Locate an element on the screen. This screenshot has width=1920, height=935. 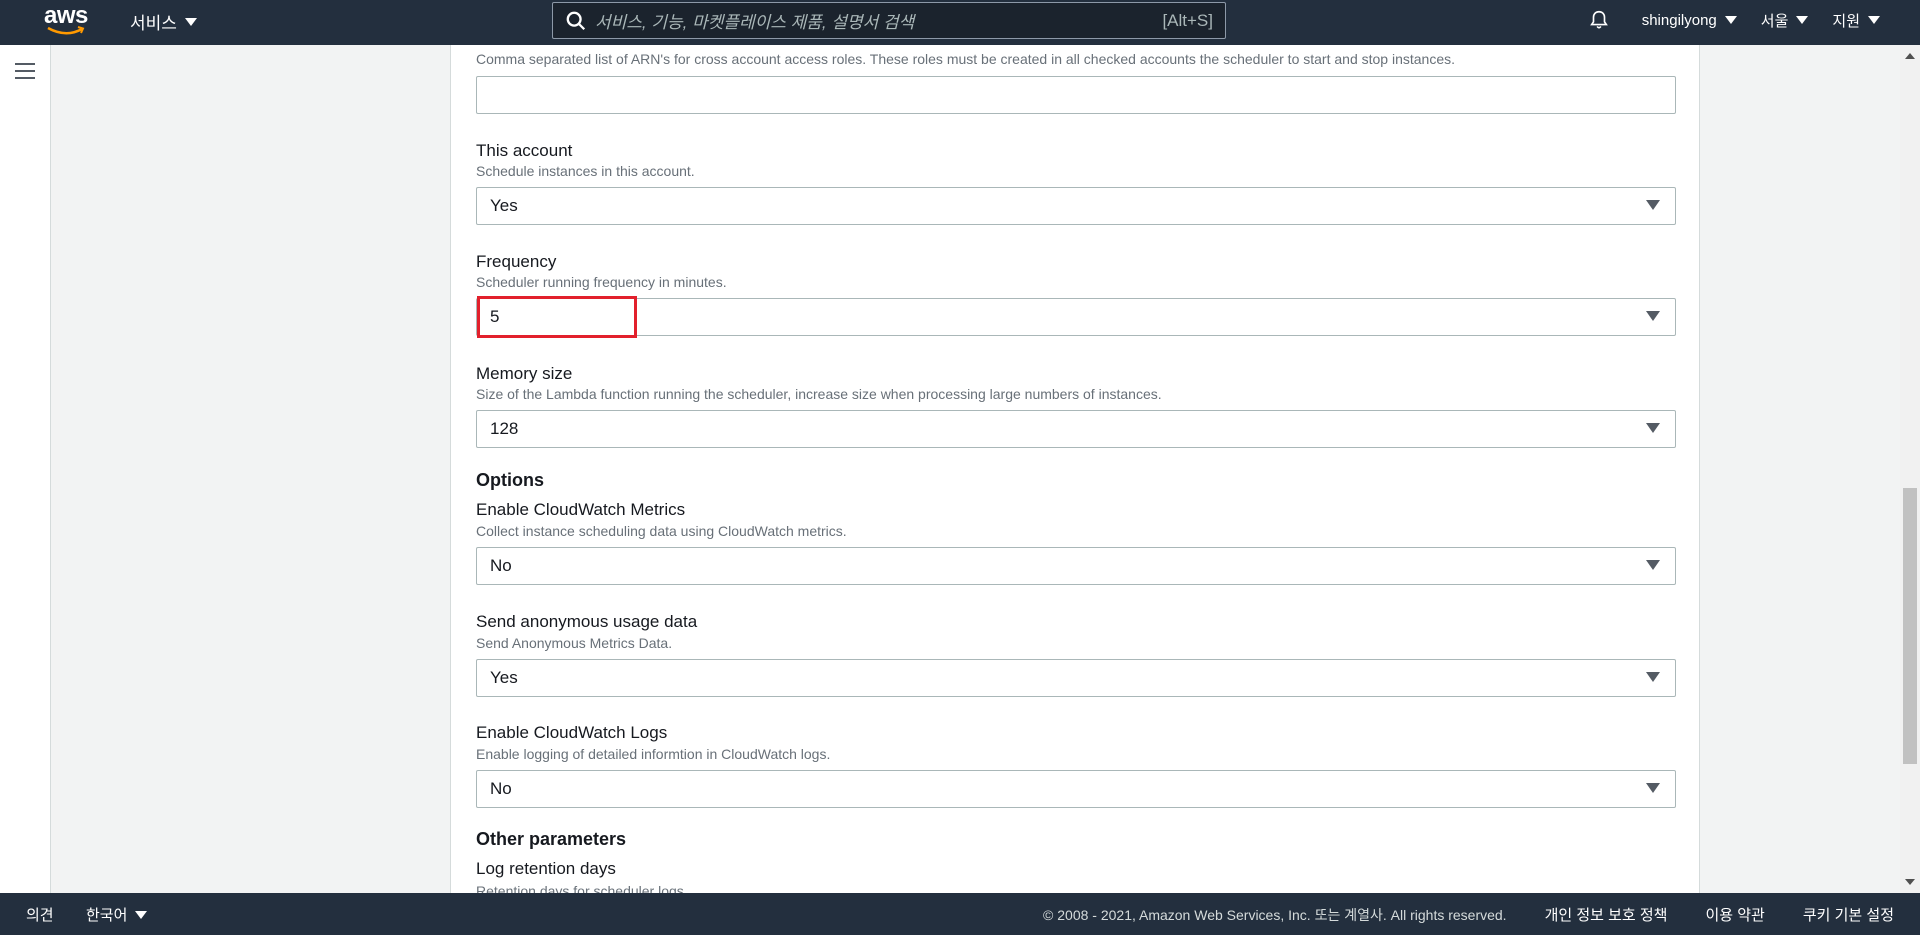
feedback-link: 의견 is located at coordinates (40, 914).